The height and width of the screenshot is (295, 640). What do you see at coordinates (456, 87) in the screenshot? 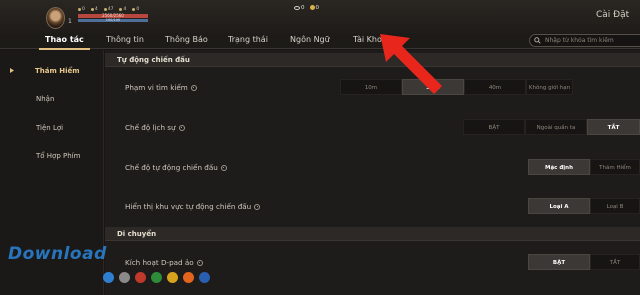
I see `range-selector: 10m 30m 40m Không giới hạn` at bounding box center [456, 87].